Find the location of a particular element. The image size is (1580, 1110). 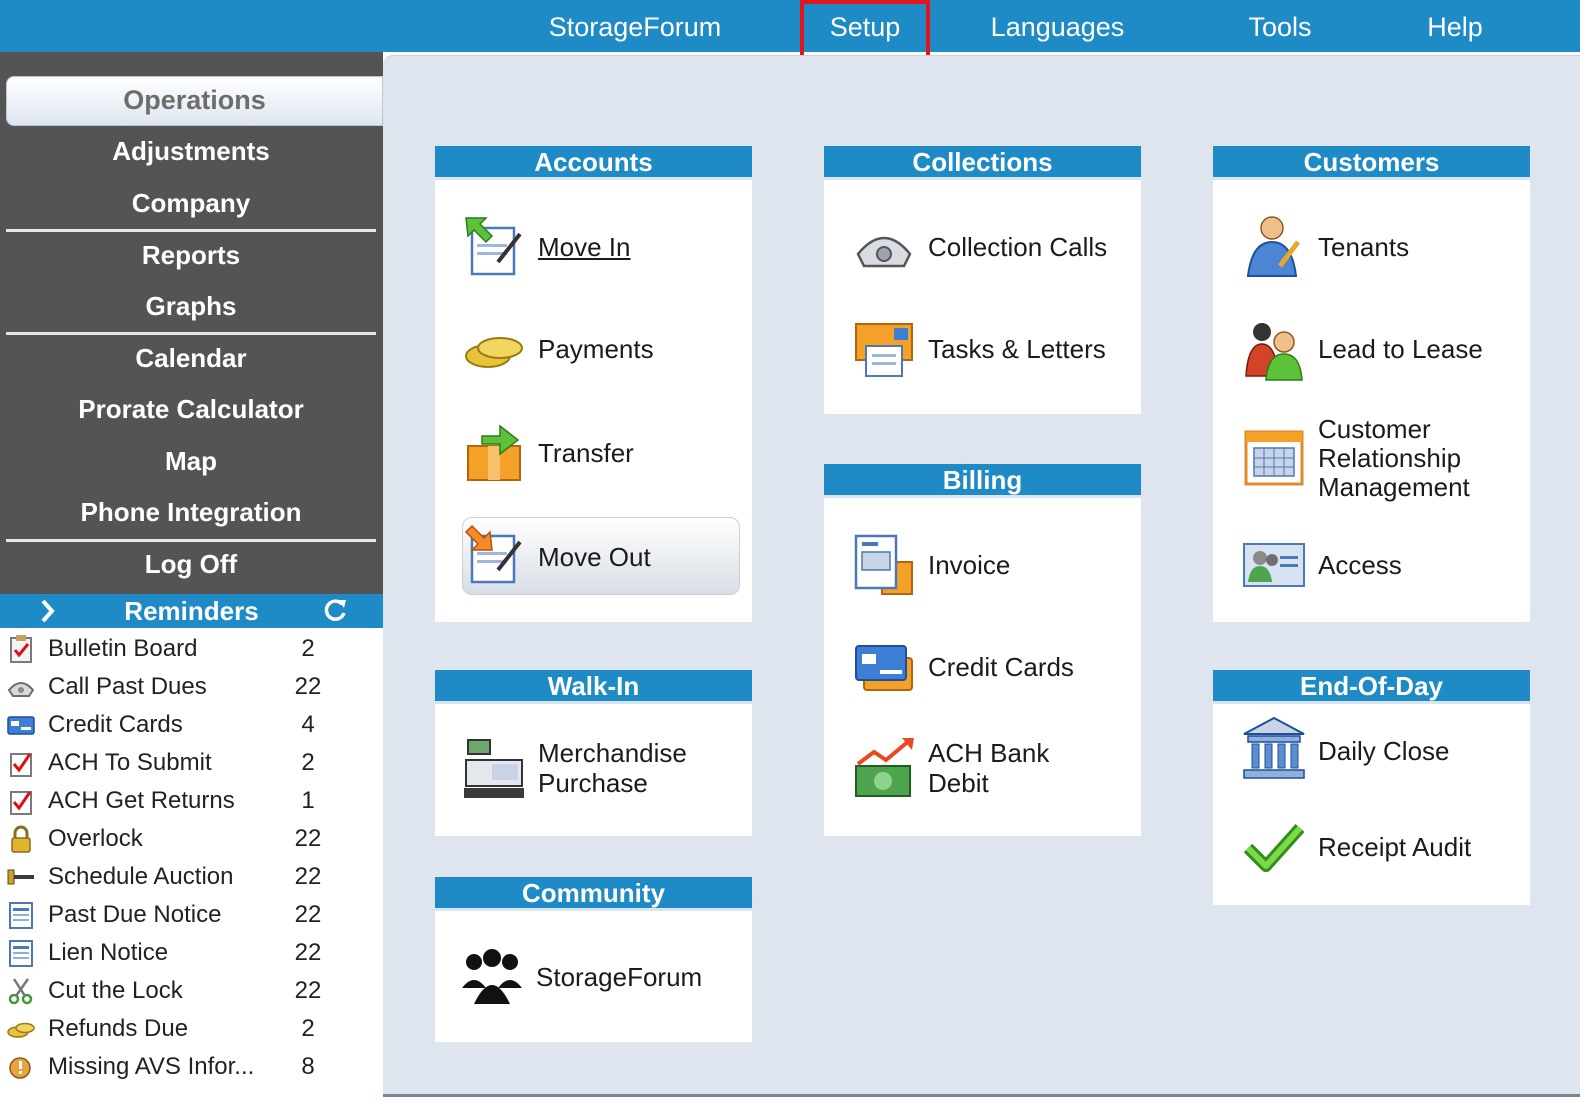

reminder-row-ach-to-submit: ACH To Submit 2 is located at coordinates (191, 763).